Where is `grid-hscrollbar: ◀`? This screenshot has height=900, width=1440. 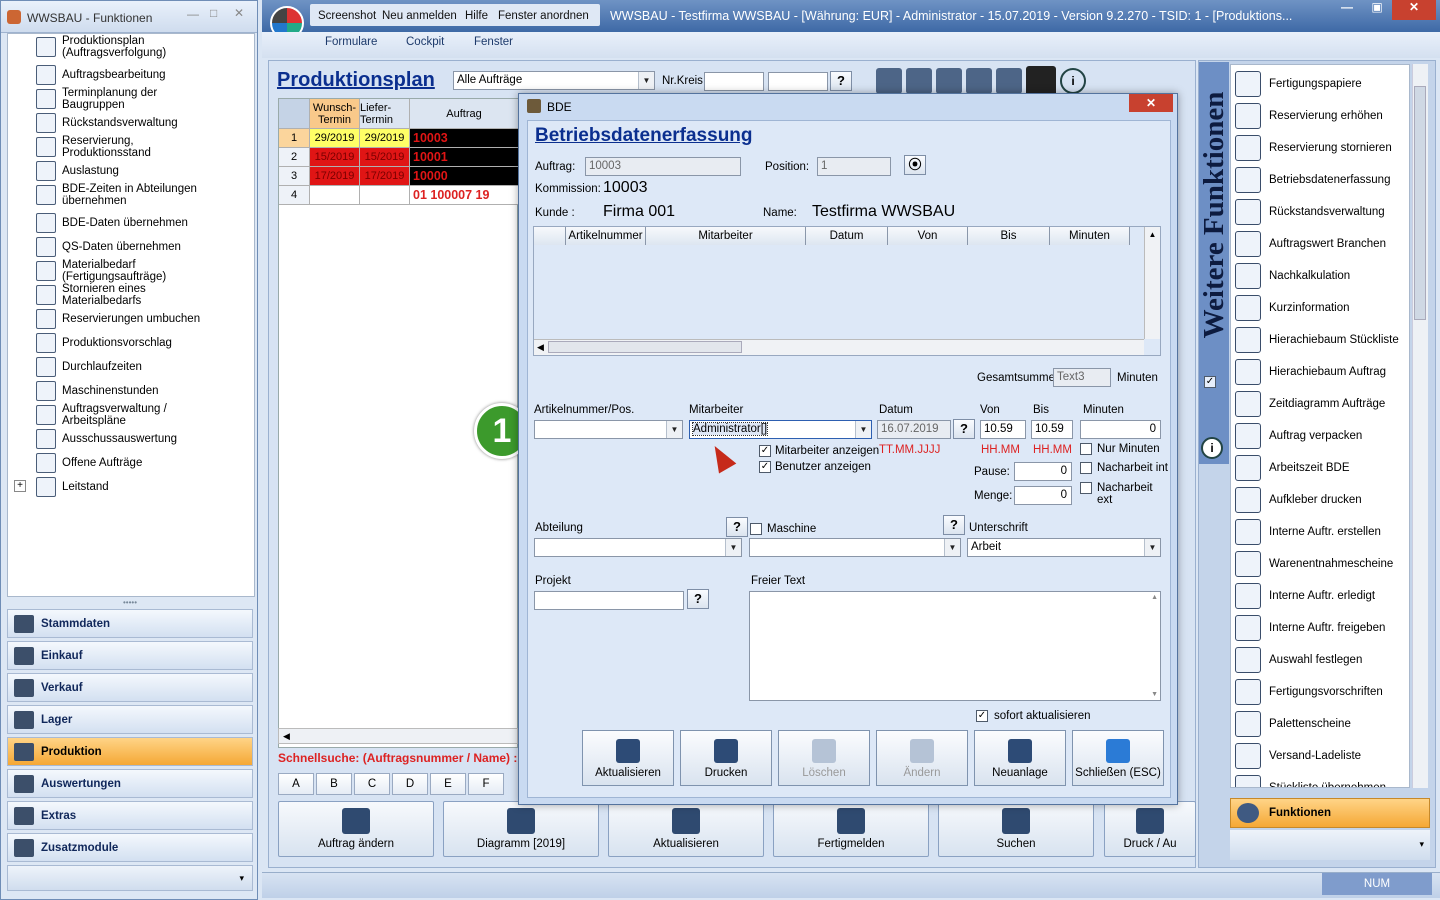
grid-hscrollbar: ◀ is located at coordinates (398, 736).